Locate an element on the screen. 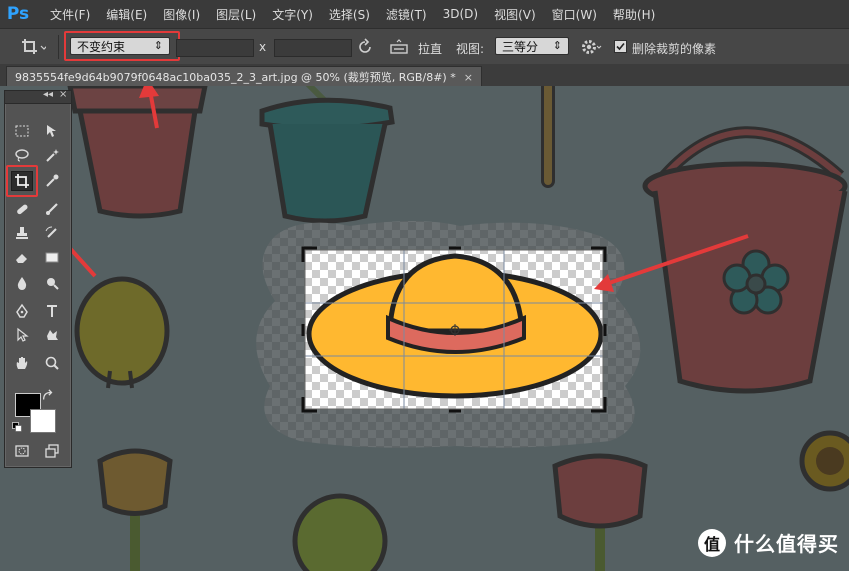 This screenshot has height=571, width=849. healing-brush-tool-icon is located at coordinates (22, 209).